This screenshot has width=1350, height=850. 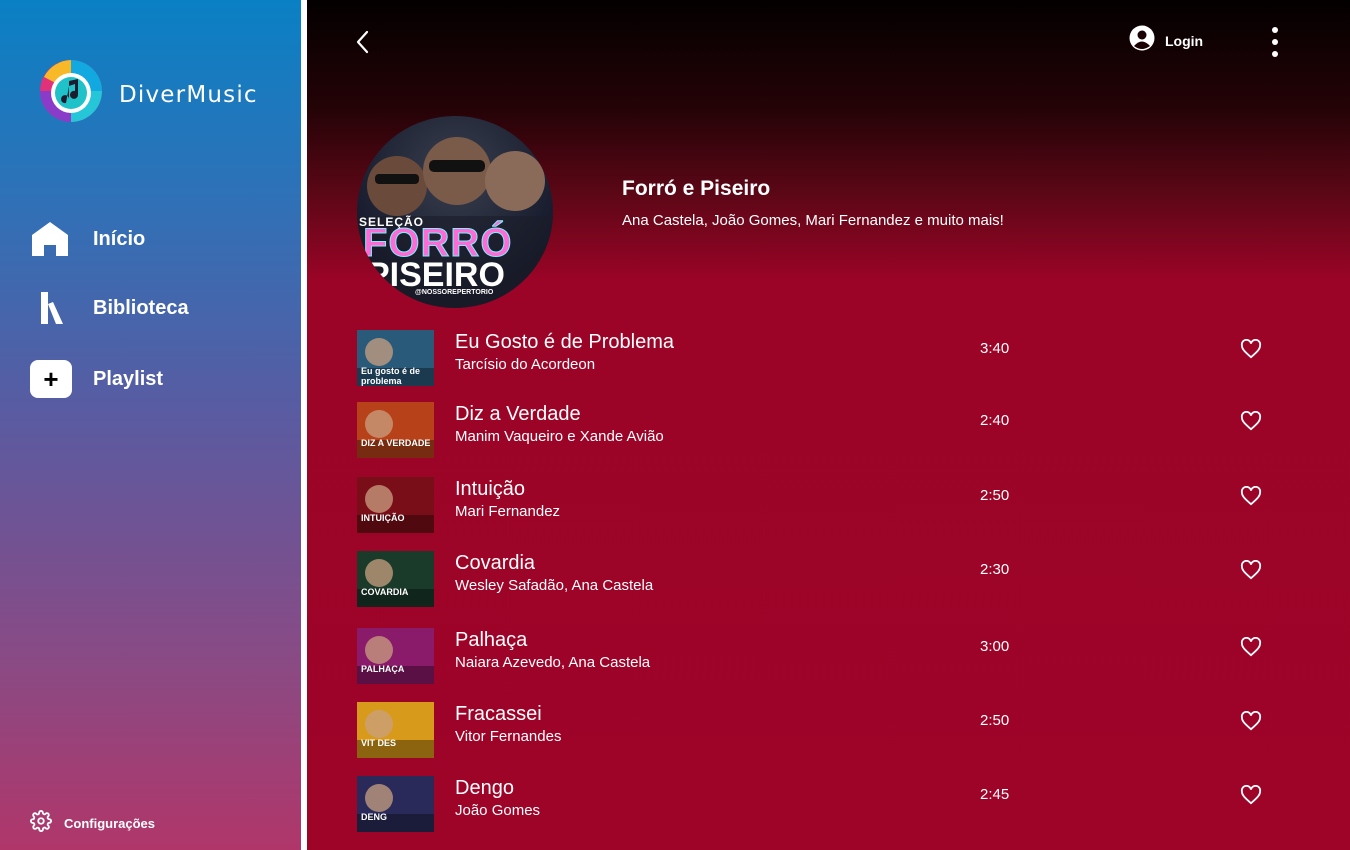 I want to click on gear-icon, so click(x=41, y=823).